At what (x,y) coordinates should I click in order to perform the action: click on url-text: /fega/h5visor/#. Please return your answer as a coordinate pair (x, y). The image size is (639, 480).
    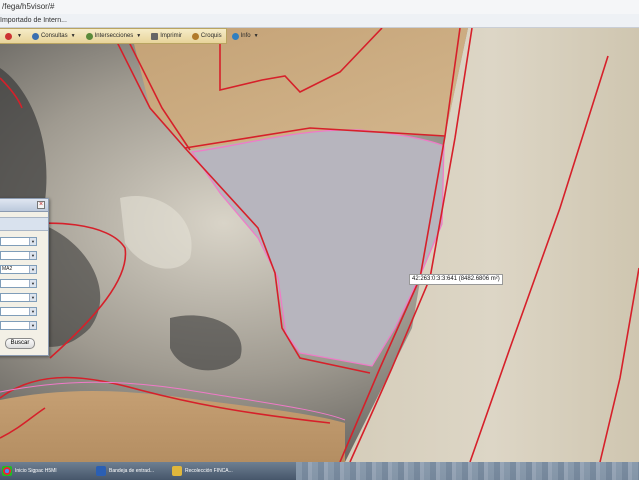
    Looking at the image, I should click on (28, 7).